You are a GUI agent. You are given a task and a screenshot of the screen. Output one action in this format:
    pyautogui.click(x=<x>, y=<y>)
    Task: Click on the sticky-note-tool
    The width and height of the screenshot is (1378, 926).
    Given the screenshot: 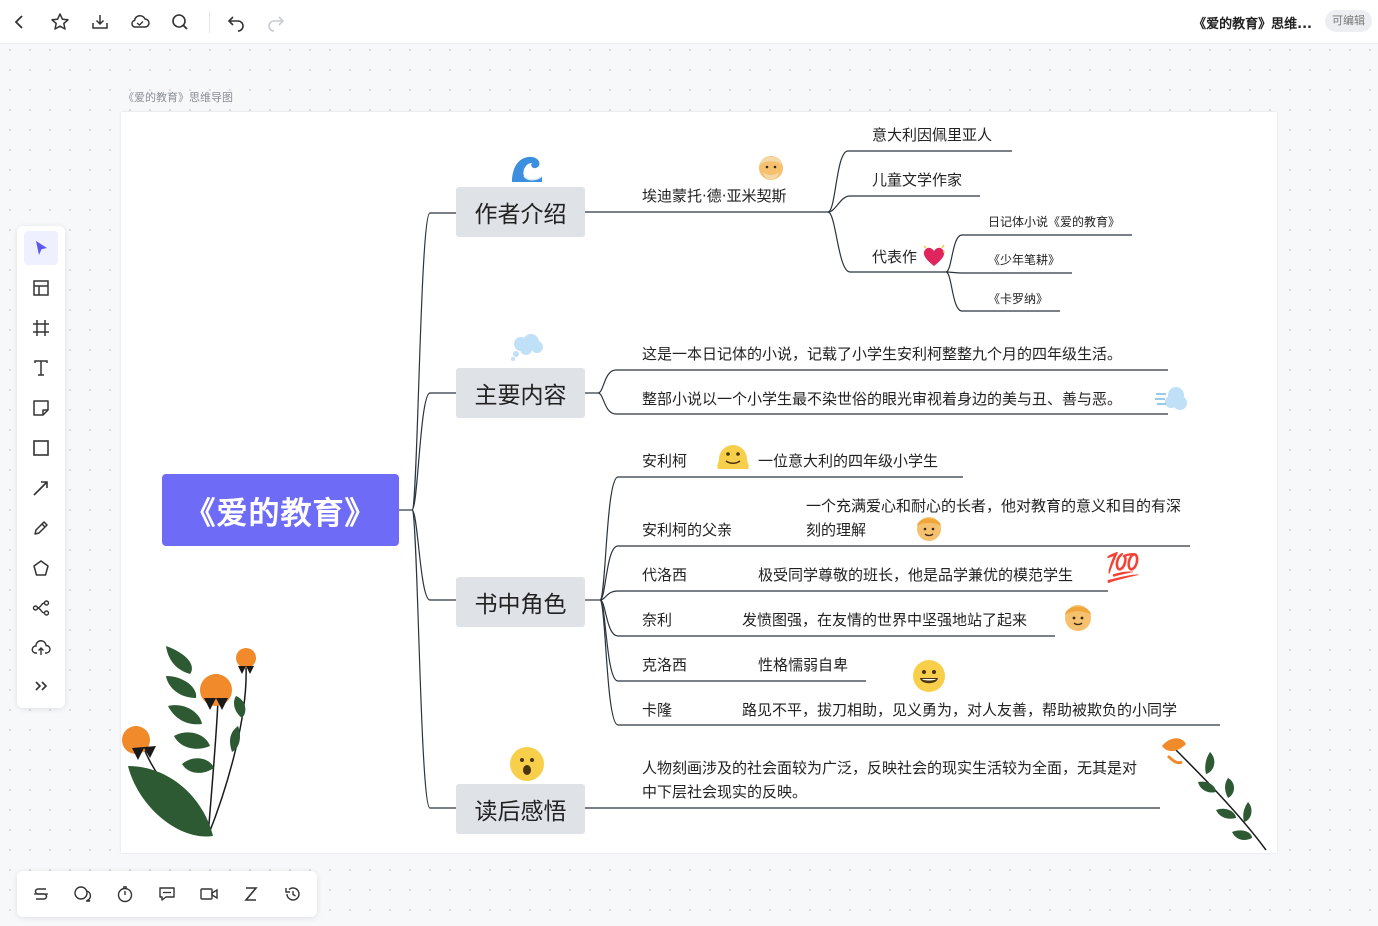 What is the action you would take?
    pyautogui.click(x=41, y=408)
    